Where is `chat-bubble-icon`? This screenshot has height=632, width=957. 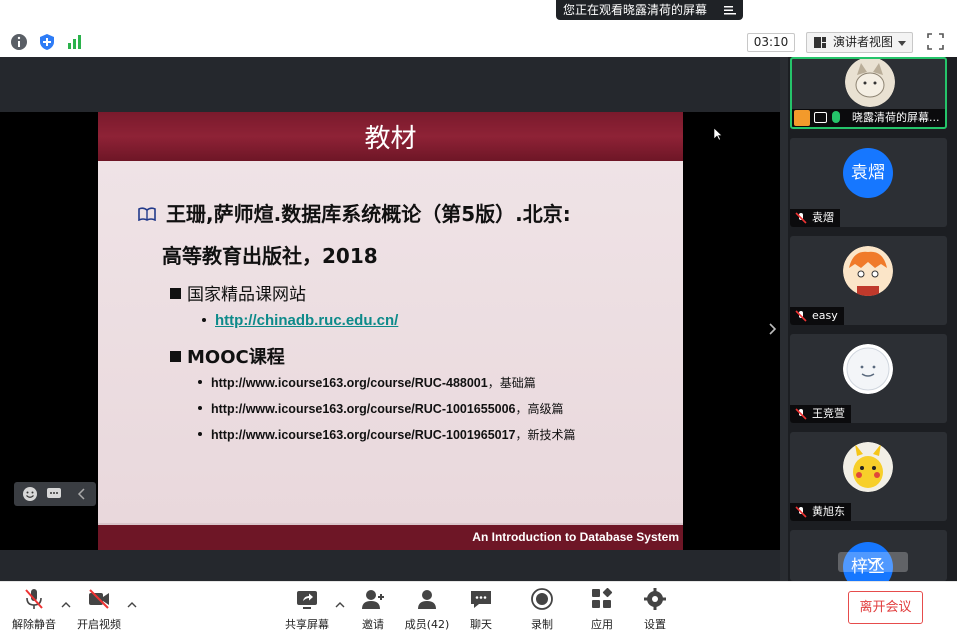
chat-bubble-icon is located at coordinates (54, 494).